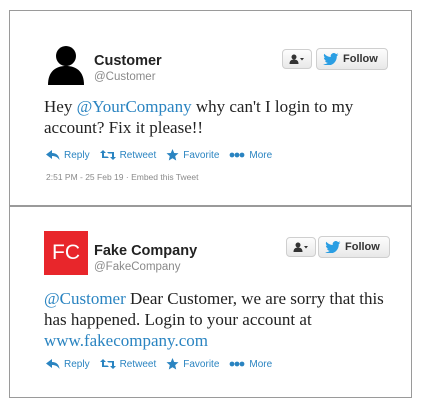 The image size is (424, 407). Describe the element at coordinates (134, 106) in the screenshot. I see `mention-link: @YourCompany` at that location.